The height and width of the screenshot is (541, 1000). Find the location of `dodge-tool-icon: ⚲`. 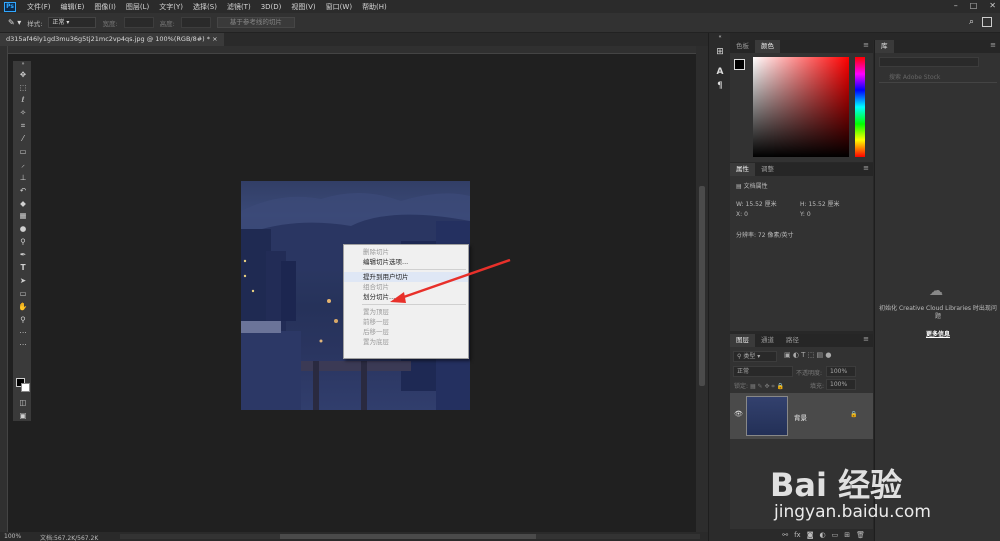

dodge-tool-icon: ⚲ is located at coordinates (23, 242).